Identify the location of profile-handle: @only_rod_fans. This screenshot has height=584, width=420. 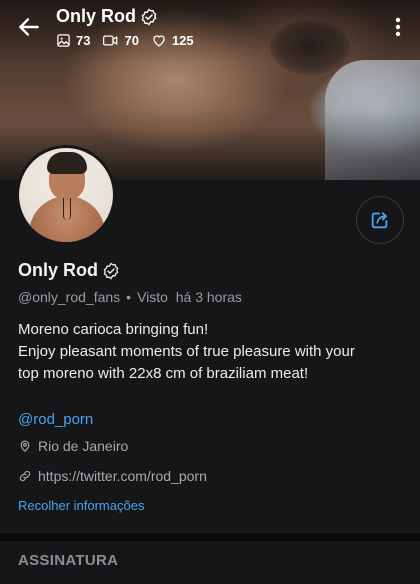
(69, 297).